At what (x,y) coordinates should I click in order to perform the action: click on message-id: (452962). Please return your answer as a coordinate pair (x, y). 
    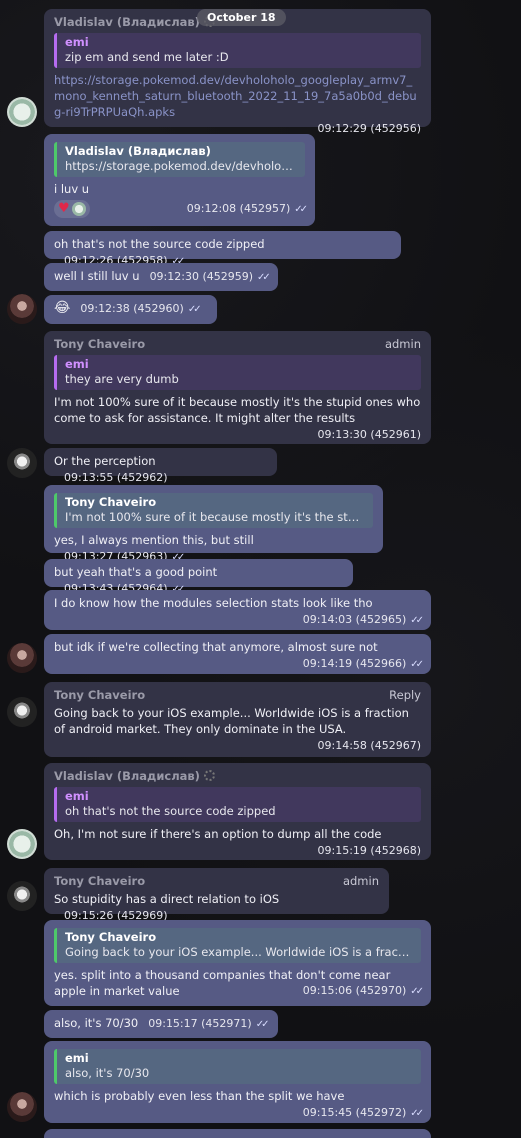
    Looking at the image, I should click on (142, 477).